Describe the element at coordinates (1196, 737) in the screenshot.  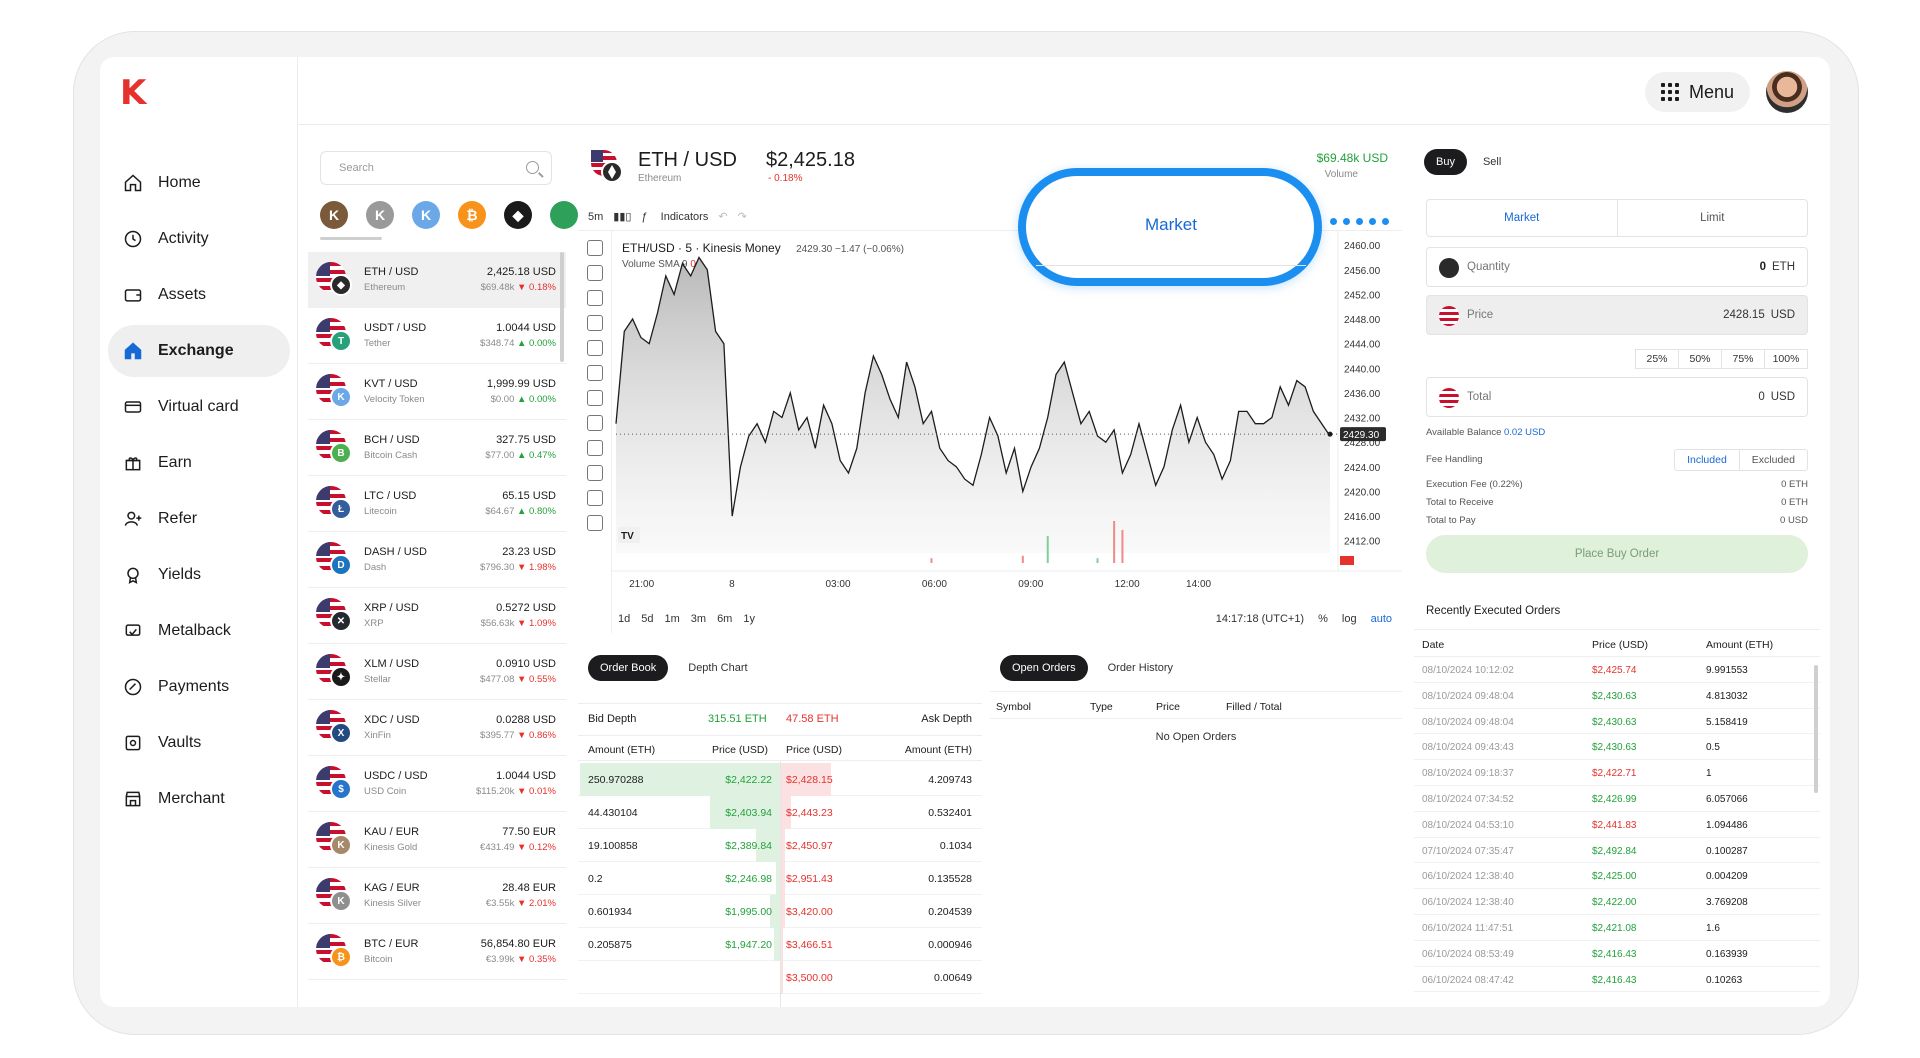
I see `no-open-orders-message: No Open Orders` at that location.